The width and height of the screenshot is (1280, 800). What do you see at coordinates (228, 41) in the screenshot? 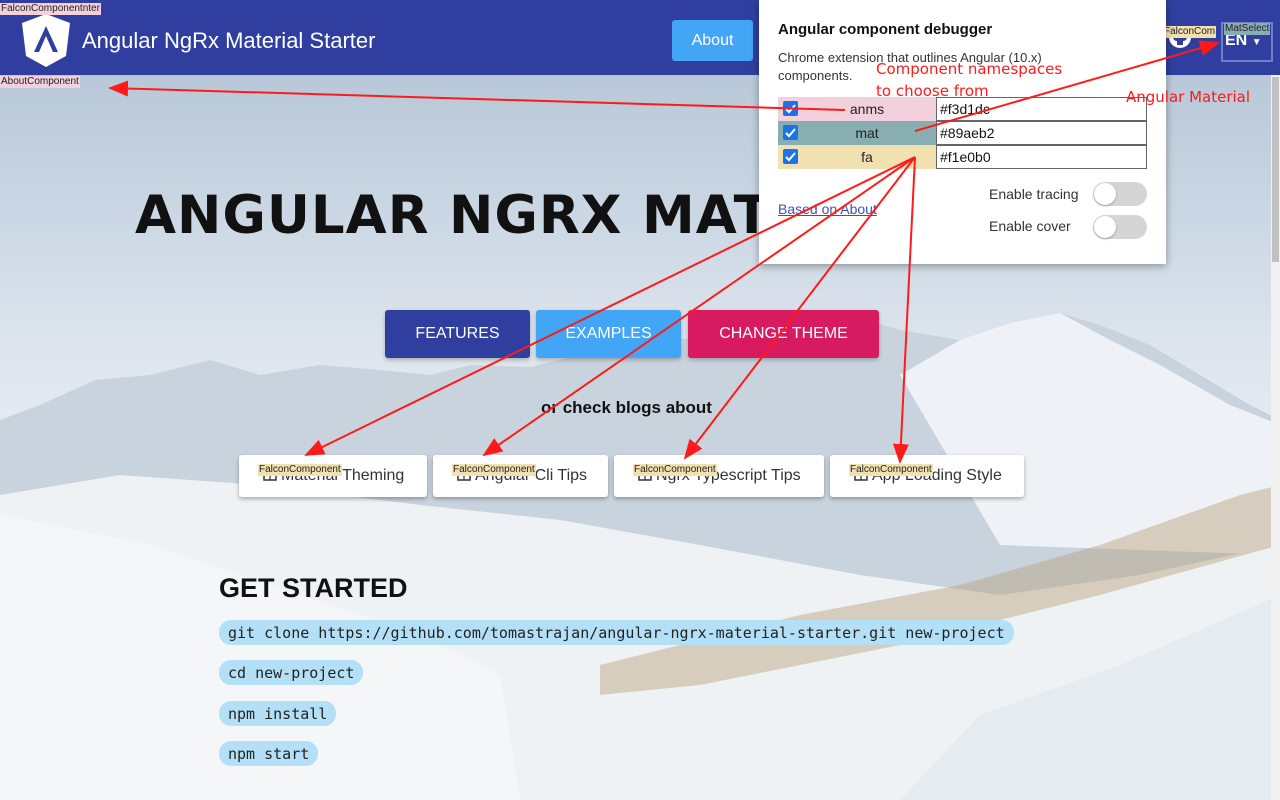
I see `app-title: Angular NgRx Material Starter` at bounding box center [228, 41].